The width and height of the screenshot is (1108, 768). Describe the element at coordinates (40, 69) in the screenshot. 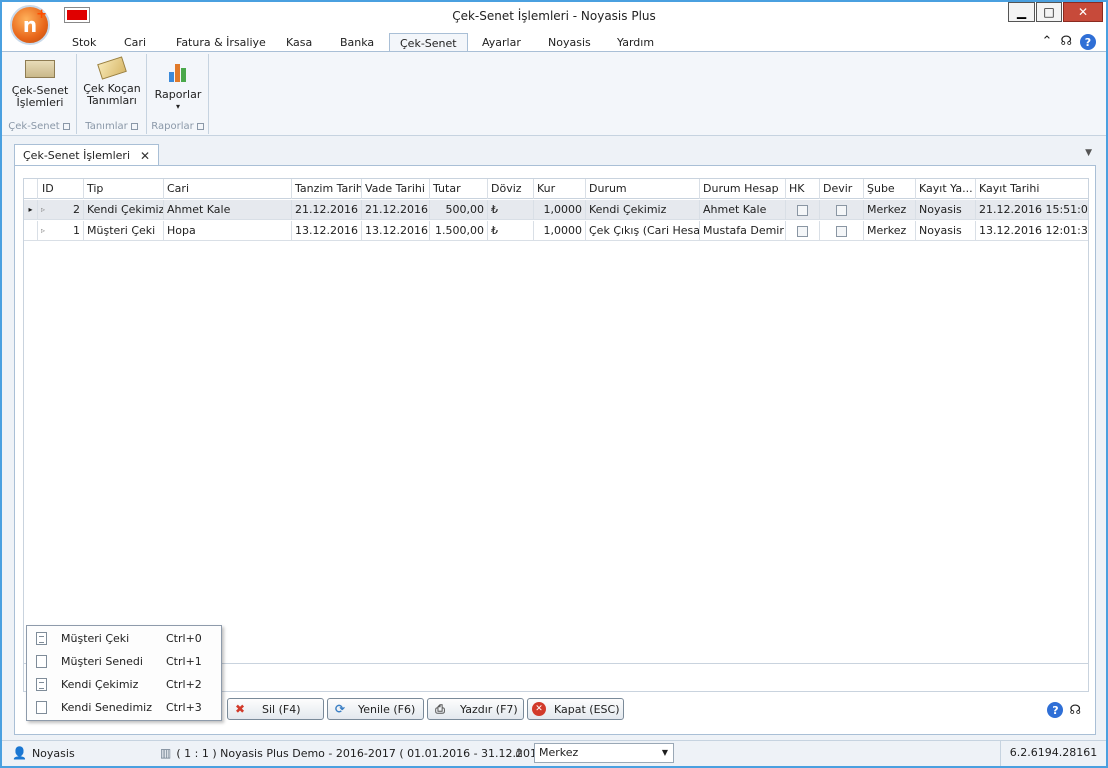

I see `cheque-icon` at that location.